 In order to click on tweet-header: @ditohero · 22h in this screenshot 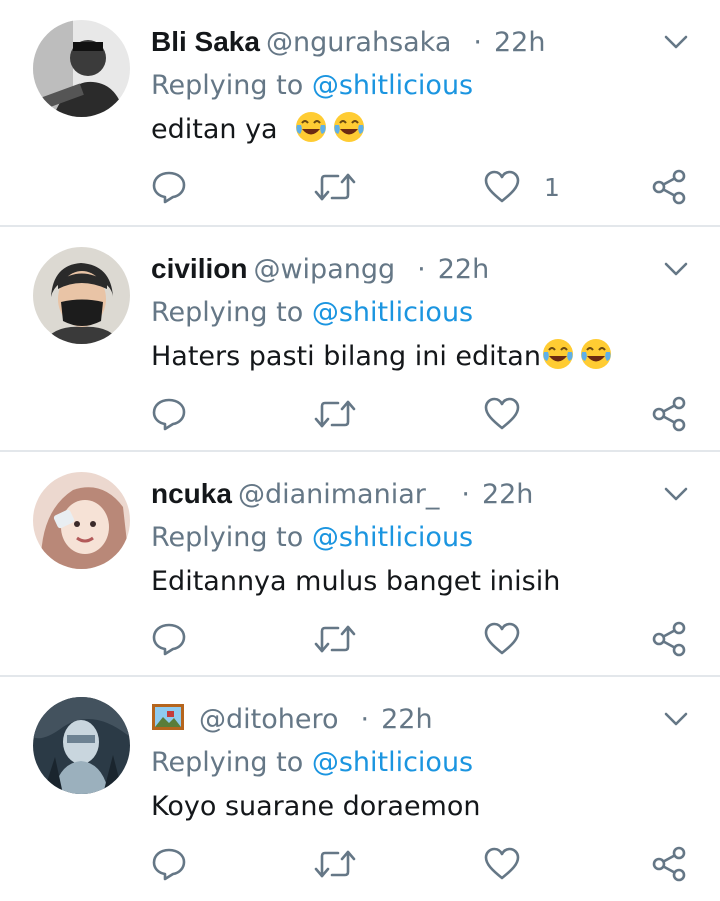, I will do `click(405, 719)`.